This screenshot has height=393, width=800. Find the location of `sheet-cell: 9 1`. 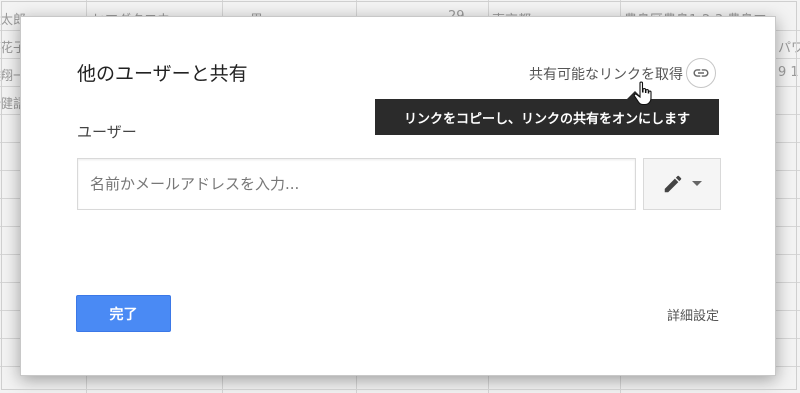

sheet-cell: 9 1 is located at coordinates (788, 72).